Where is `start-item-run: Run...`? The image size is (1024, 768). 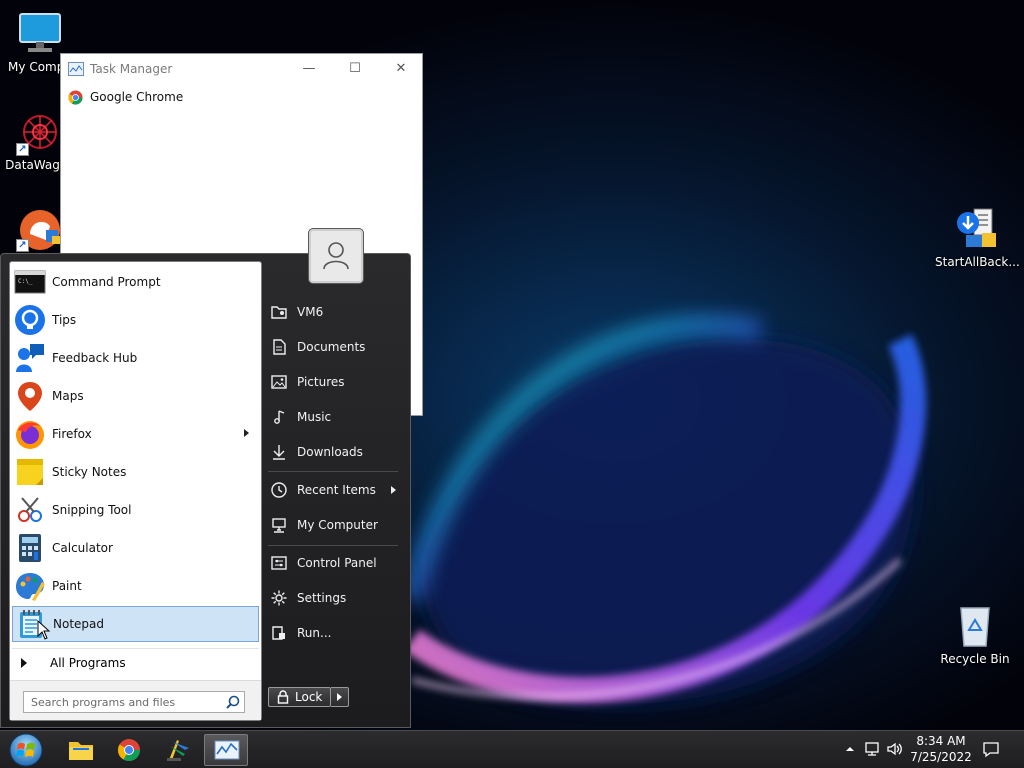 start-item-run: Run... is located at coordinates (331, 633).